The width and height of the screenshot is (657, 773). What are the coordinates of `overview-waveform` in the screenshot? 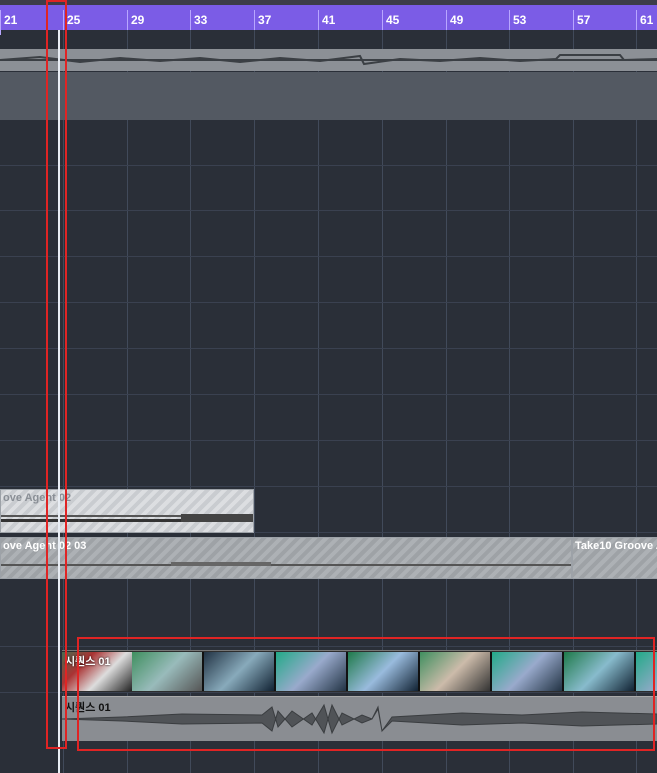 It's located at (328, 60).